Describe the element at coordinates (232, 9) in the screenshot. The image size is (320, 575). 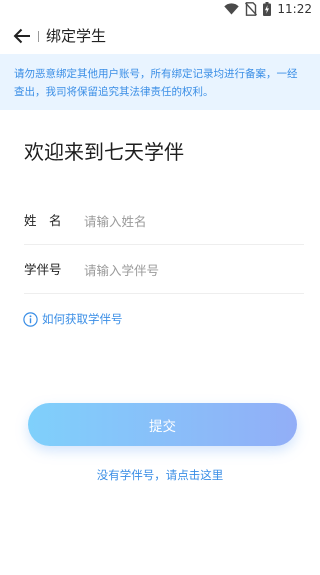
I see `wifi-icon` at that location.